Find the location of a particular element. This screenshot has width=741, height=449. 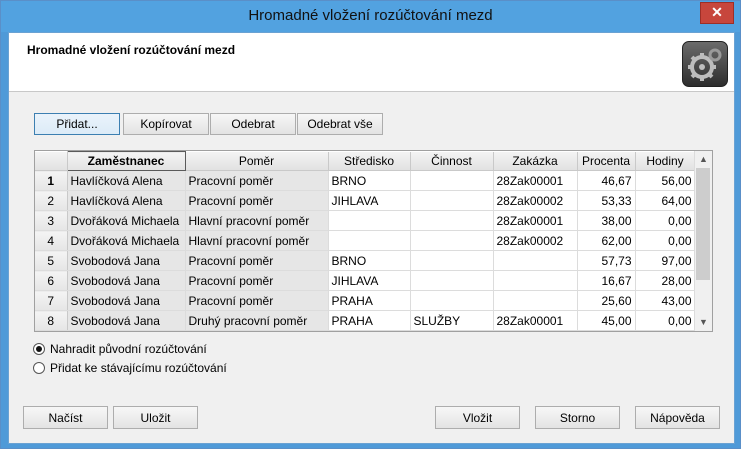

column-header-employee: Zaměstnanec is located at coordinates (126, 161).